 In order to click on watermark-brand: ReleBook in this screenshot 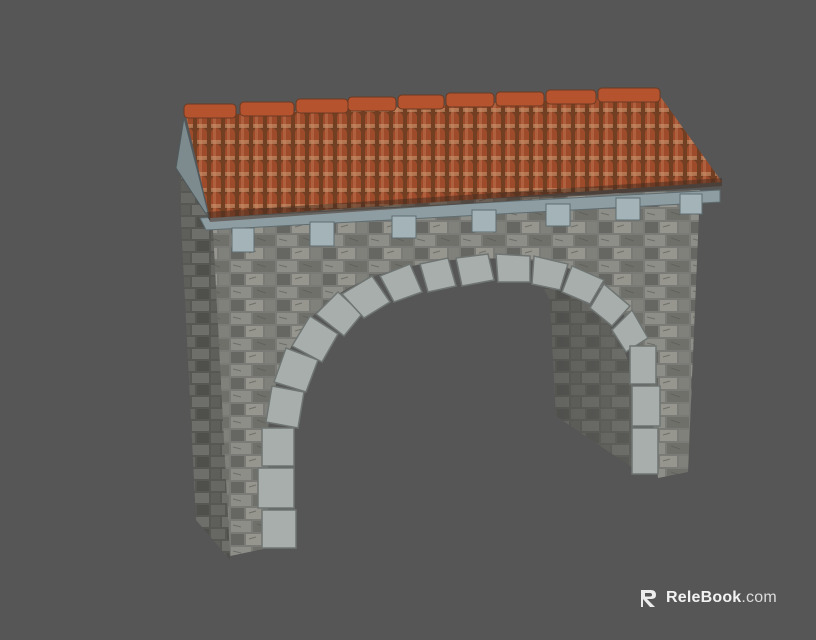, I will do `click(704, 597)`.